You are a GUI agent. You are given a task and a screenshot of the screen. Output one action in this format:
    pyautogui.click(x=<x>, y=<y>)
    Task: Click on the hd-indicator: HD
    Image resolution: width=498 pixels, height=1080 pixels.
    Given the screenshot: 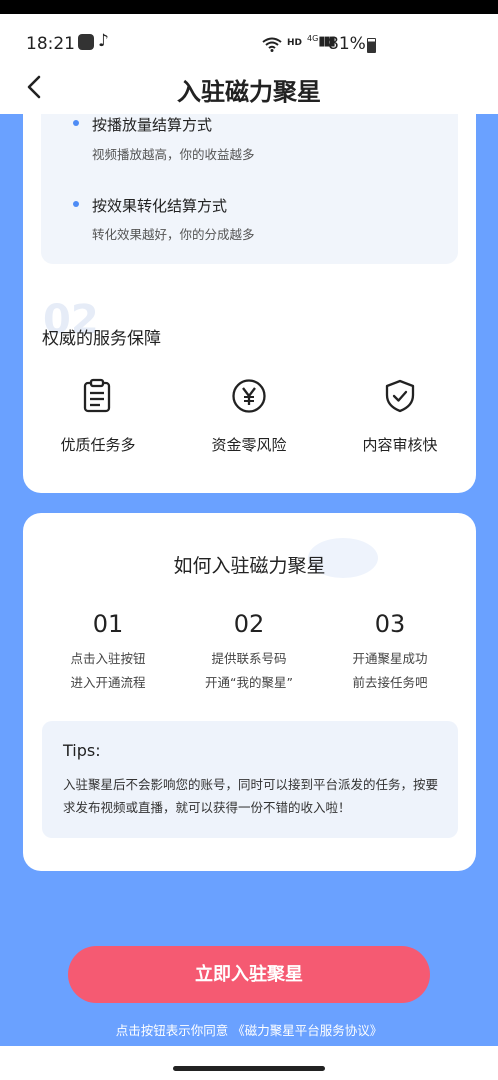 What is the action you would take?
    pyautogui.click(x=295, y=43)
    